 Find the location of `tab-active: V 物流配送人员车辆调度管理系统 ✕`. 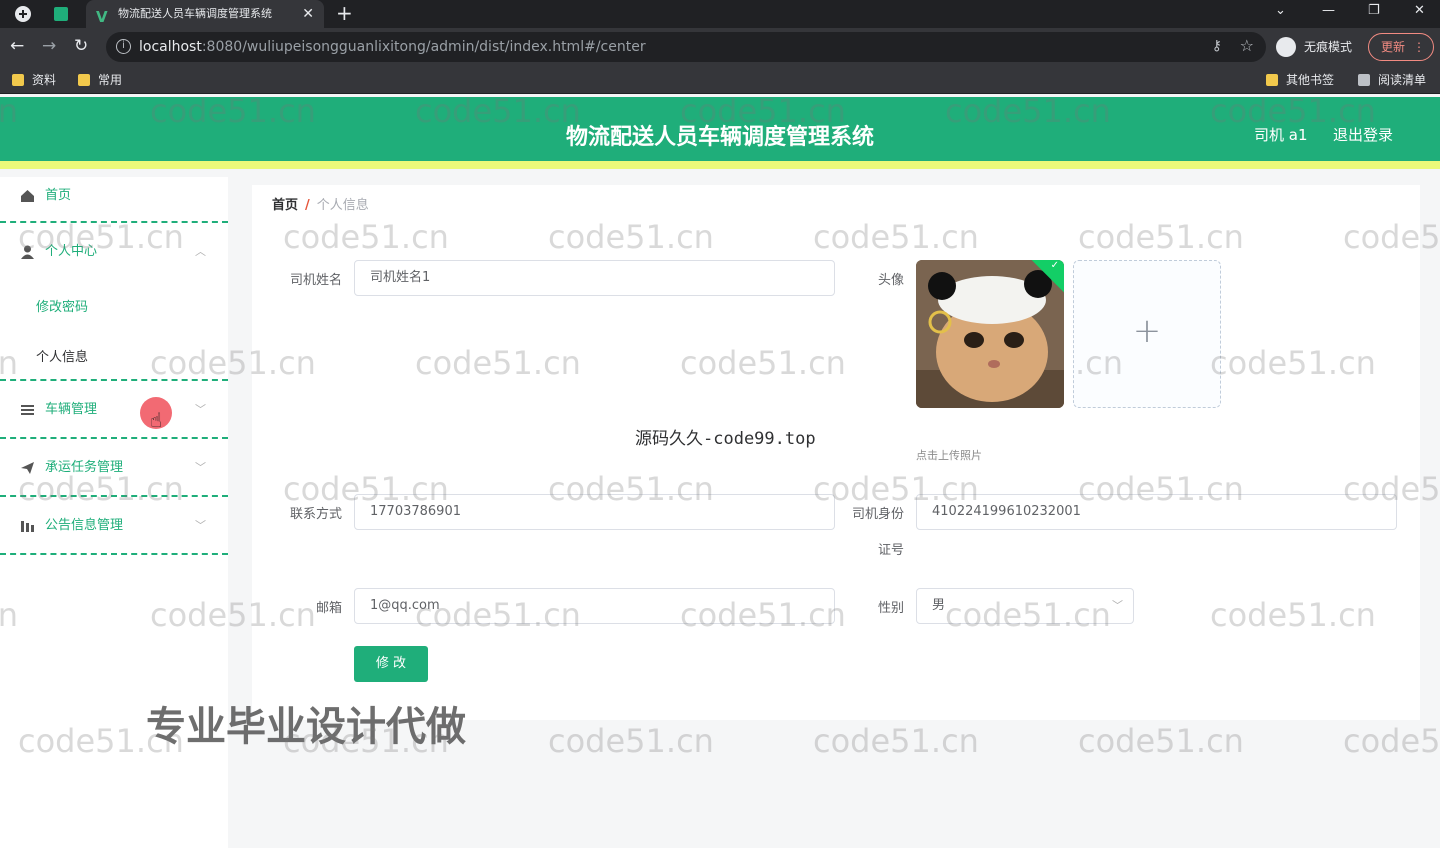

tab-active: V 物流配送人员车辆调度管理系统 ✕ is located at coordinates (205, 14).